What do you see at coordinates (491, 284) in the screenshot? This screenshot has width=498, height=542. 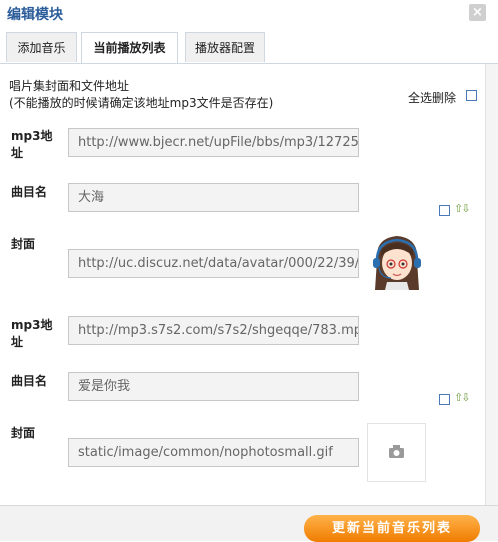 I see `scrollbar` at bounding box center [491, 284].